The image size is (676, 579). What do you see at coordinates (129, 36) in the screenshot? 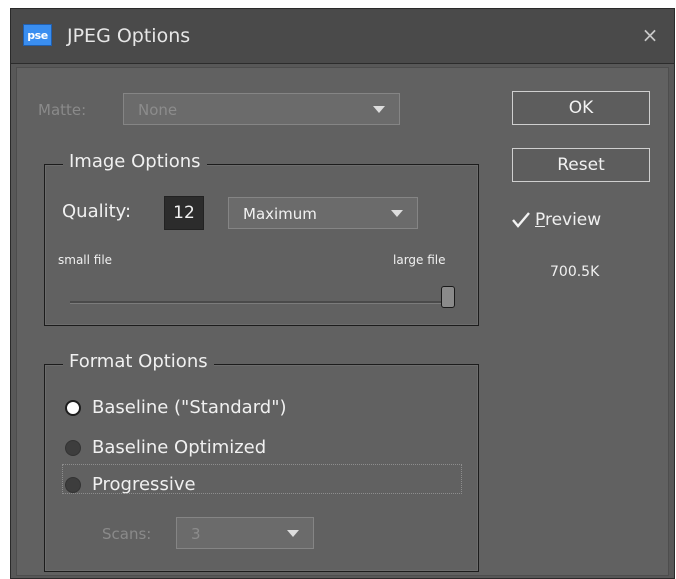
I see `dialog-title: JPEG Options` at bounding box center [129, 36].